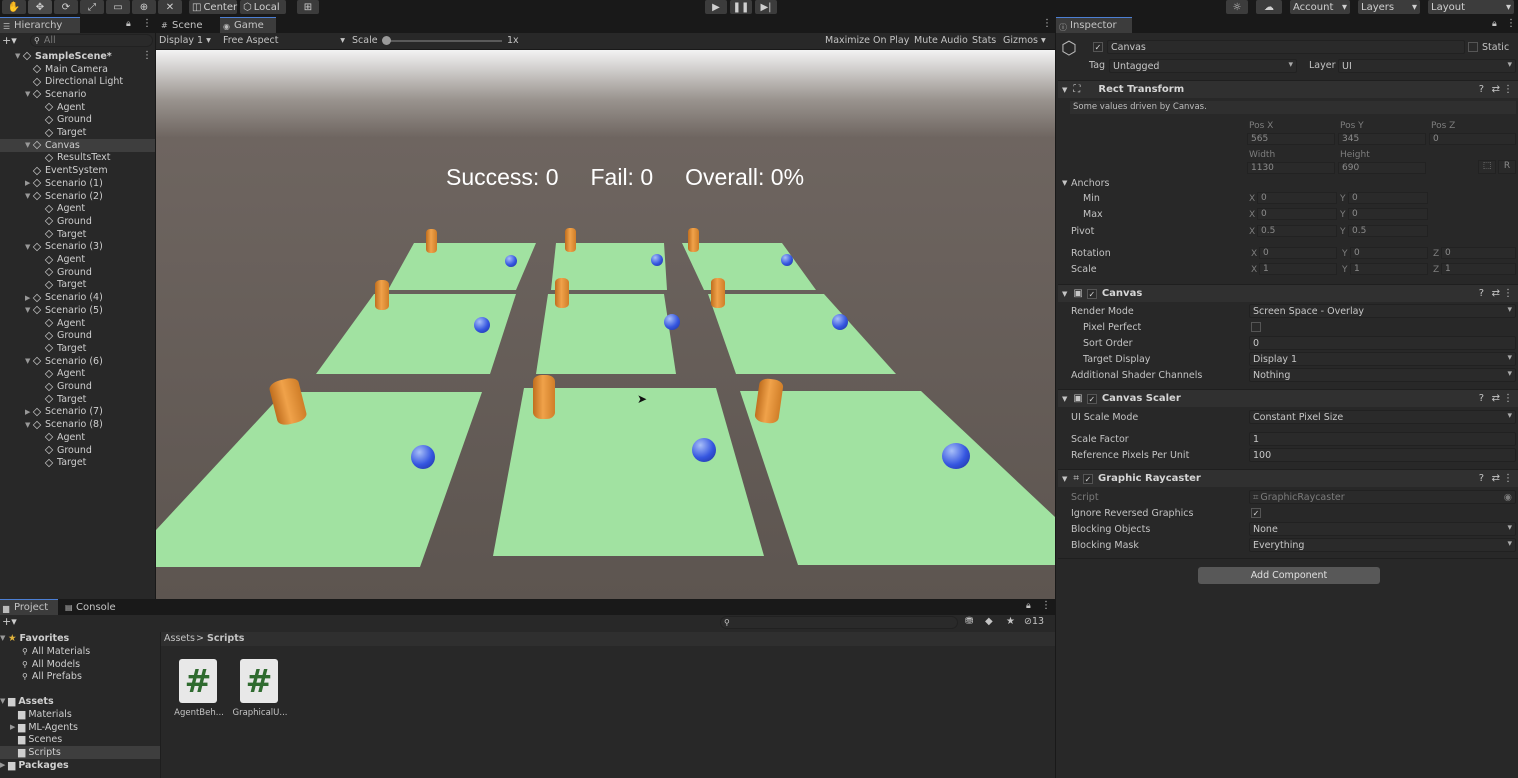 The height and width of the screenshot is (778, 1518). What do you see at coordinates (1320, 7) in the screenshot?
I see `account-dropdown: Account ▾` at bounding box center [1320, 7].